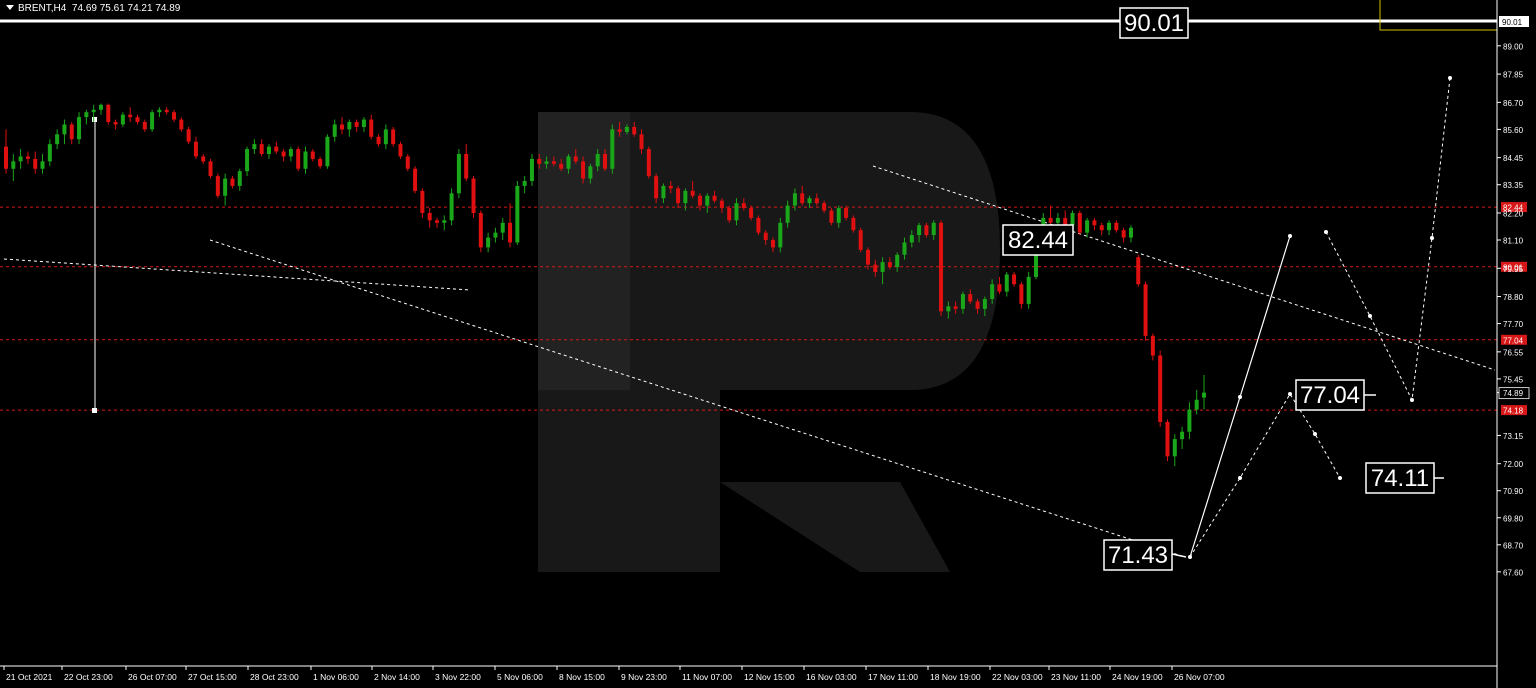 This screenshot has height=688, width=1536. What do you see at coordinates (893, 677) in the screenshot?
I see `time-tick-label-14: 17 Nov 11:00` at bounding box center [893, 677].